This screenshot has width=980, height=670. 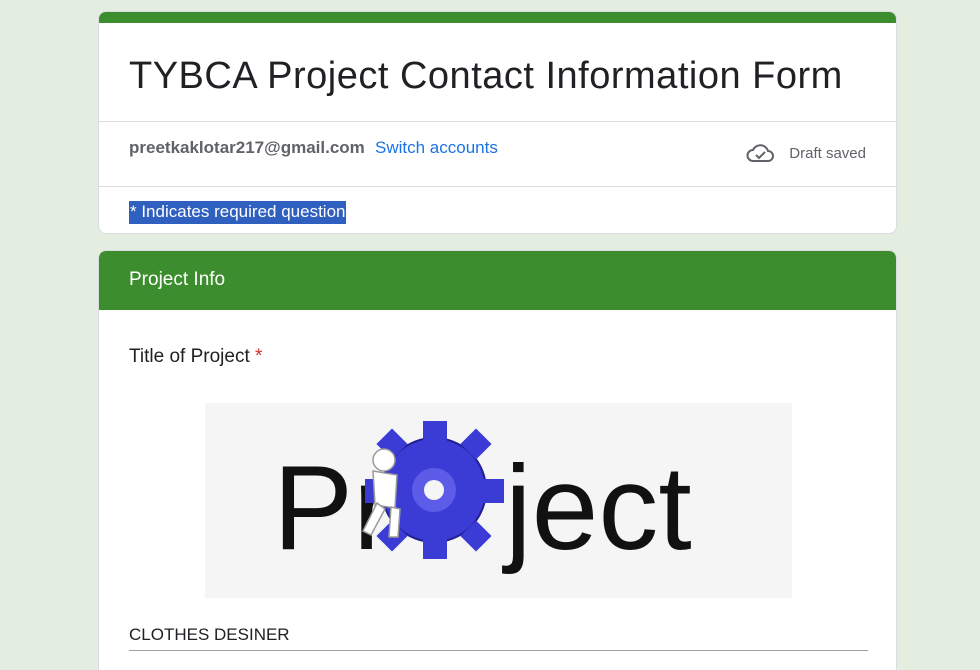 What do you see at coordinates (177, 279) in the screenshot?
I see `section-title: Project Info` at bounding box center [177, 279].